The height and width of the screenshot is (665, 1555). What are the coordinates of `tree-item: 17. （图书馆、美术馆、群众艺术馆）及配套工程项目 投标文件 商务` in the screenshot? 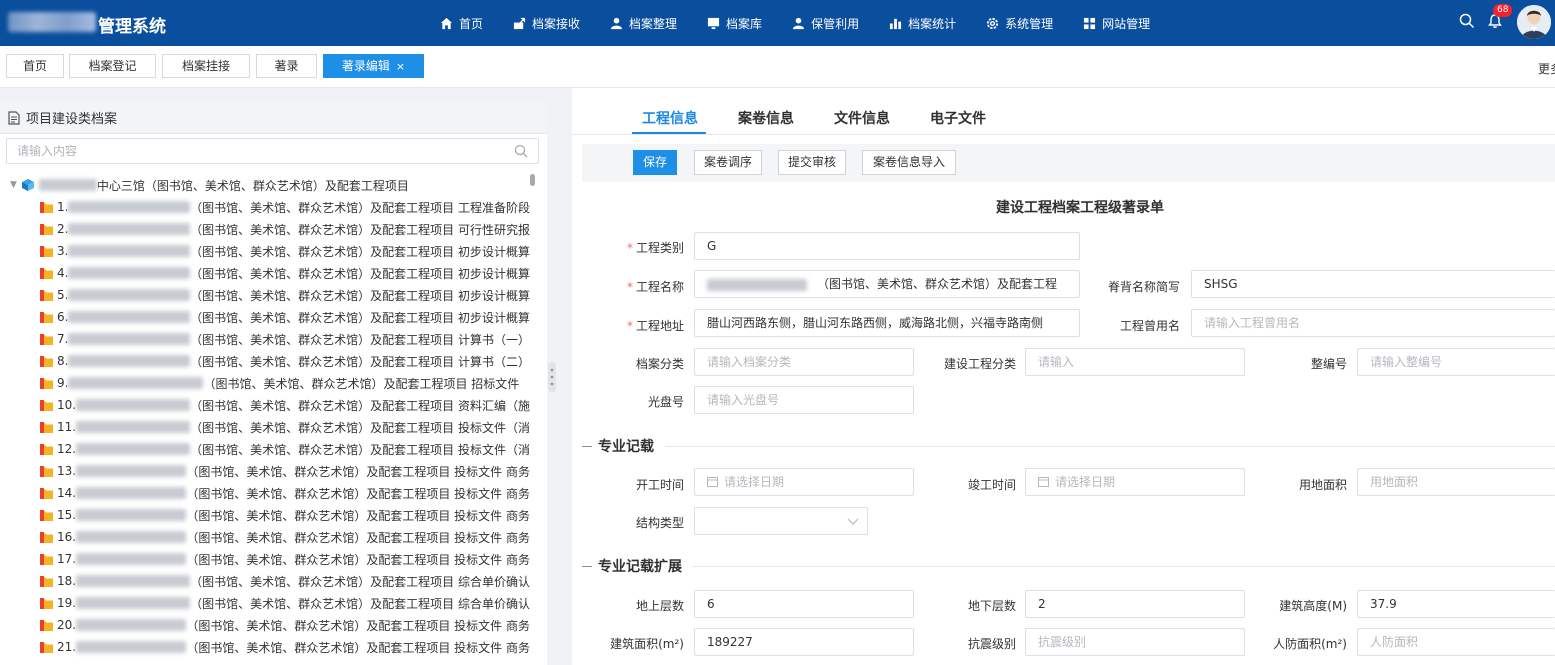 It's located at (285, 559).